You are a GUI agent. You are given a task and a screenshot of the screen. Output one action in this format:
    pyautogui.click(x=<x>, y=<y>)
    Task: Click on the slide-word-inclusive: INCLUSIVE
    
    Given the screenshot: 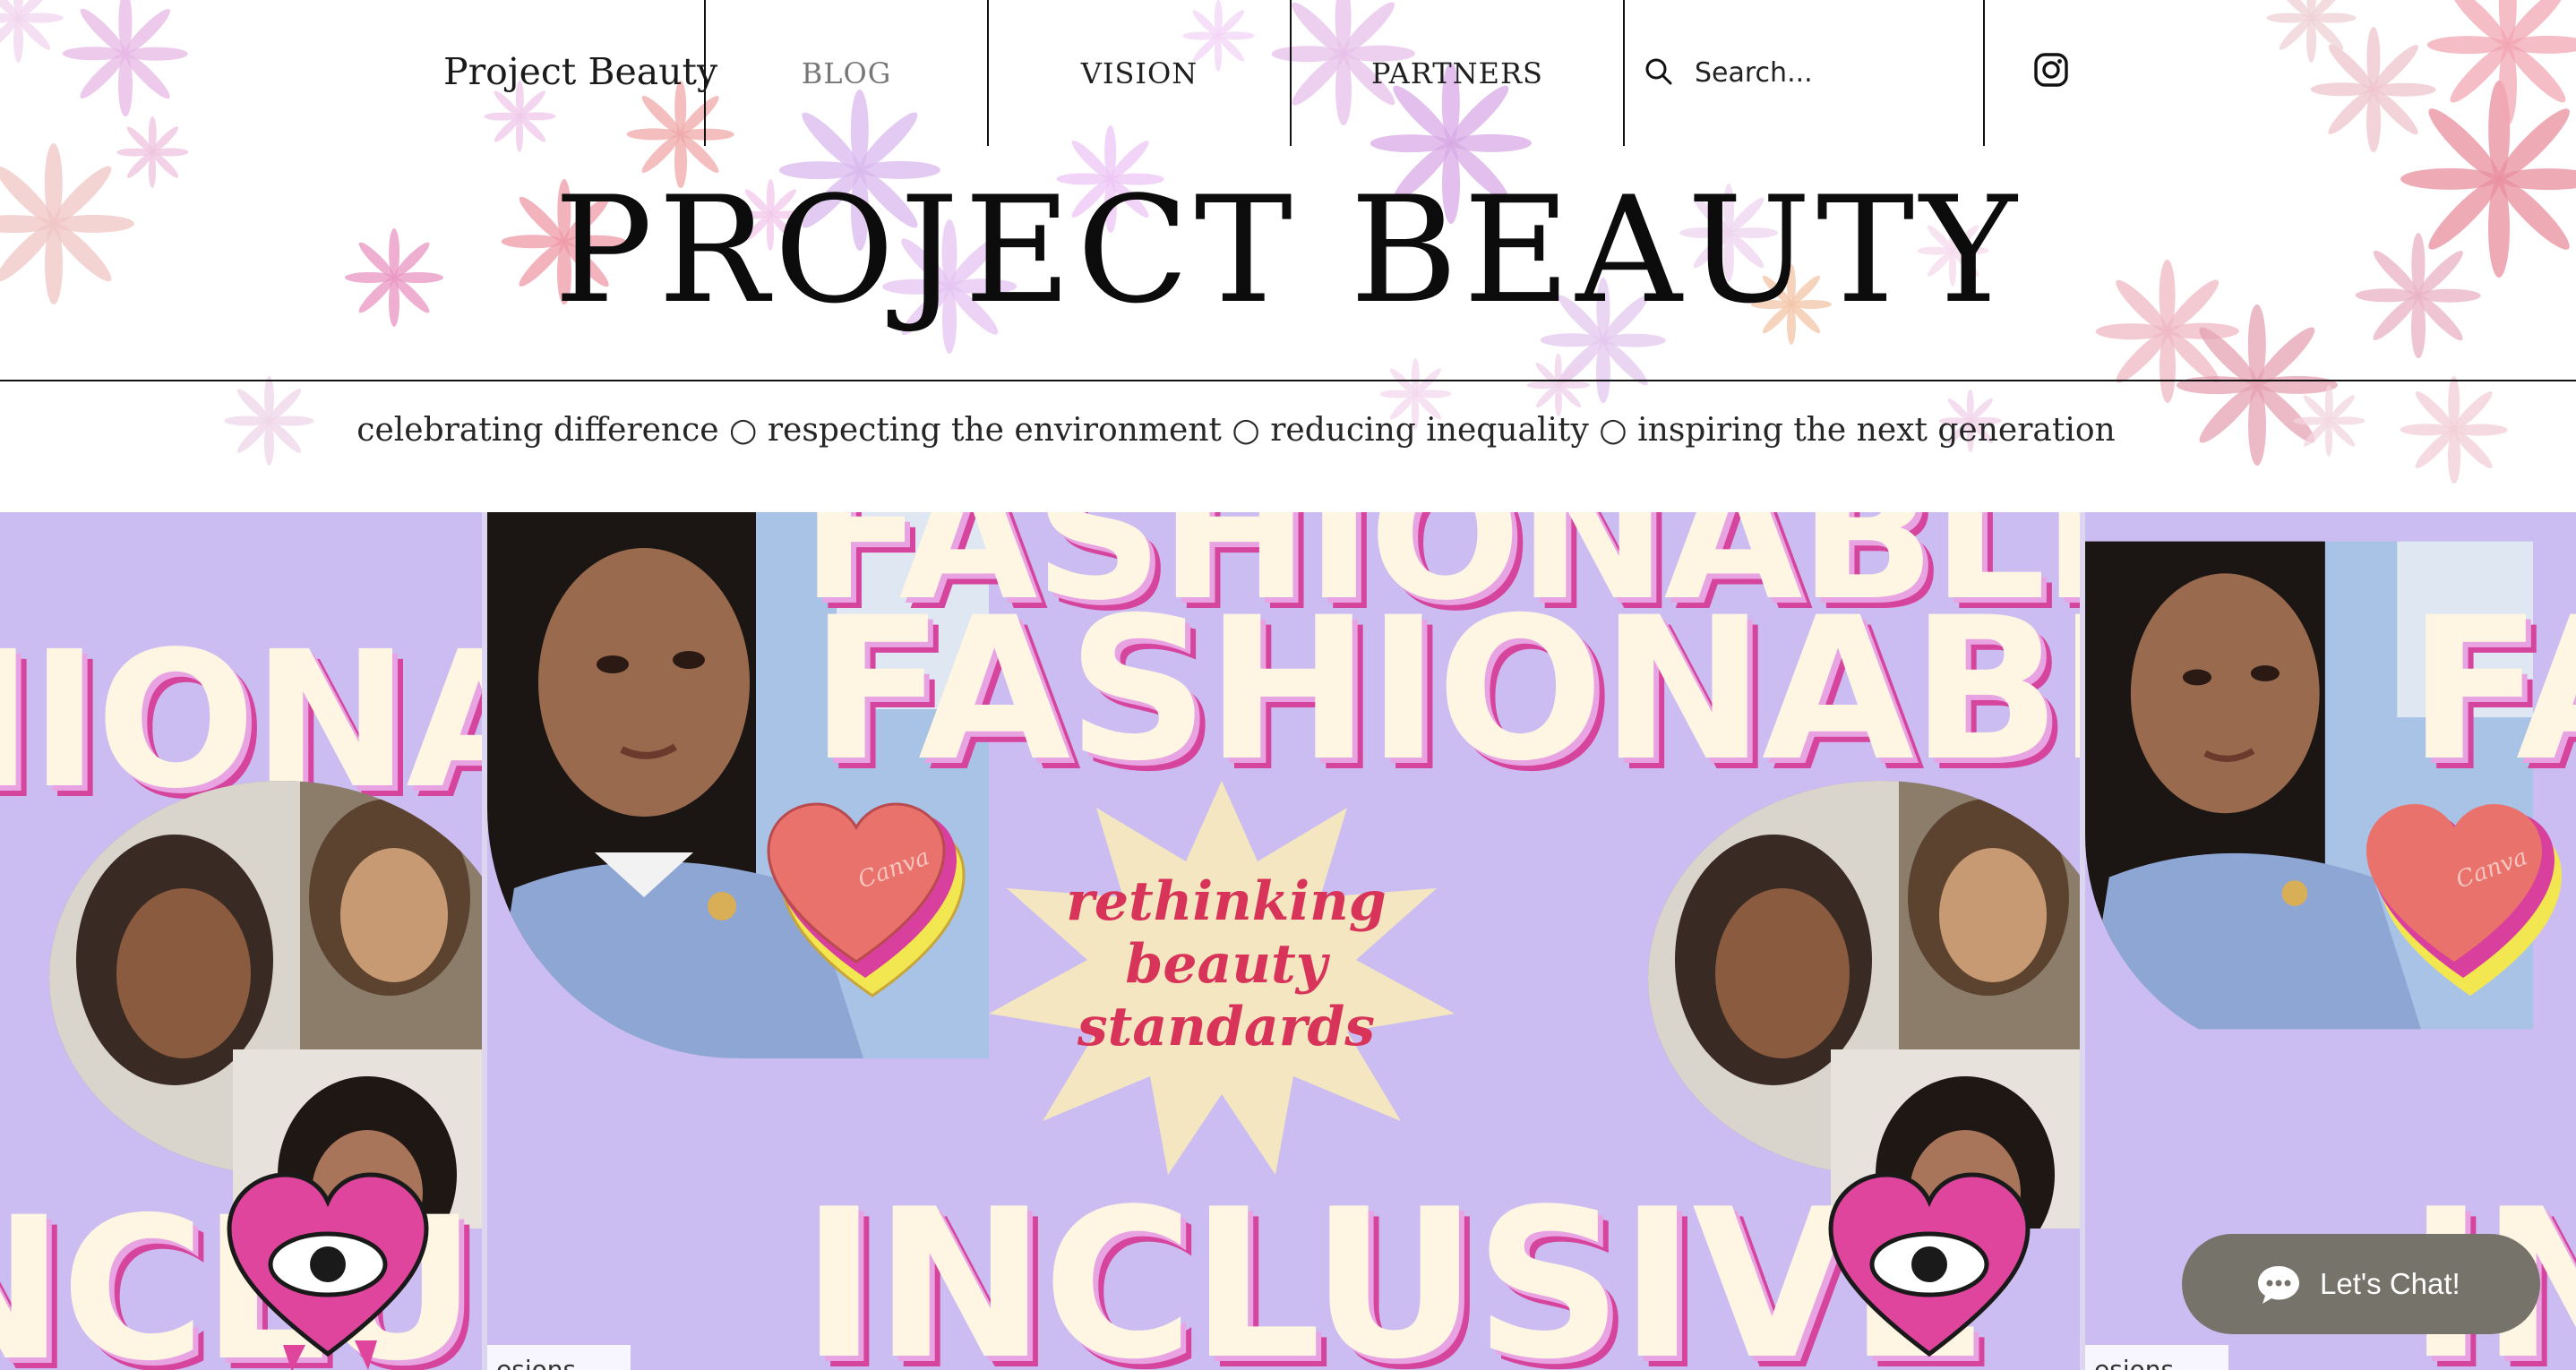 What is the action you would take?
    pyautogui.click(x=1394, y=1268)
    